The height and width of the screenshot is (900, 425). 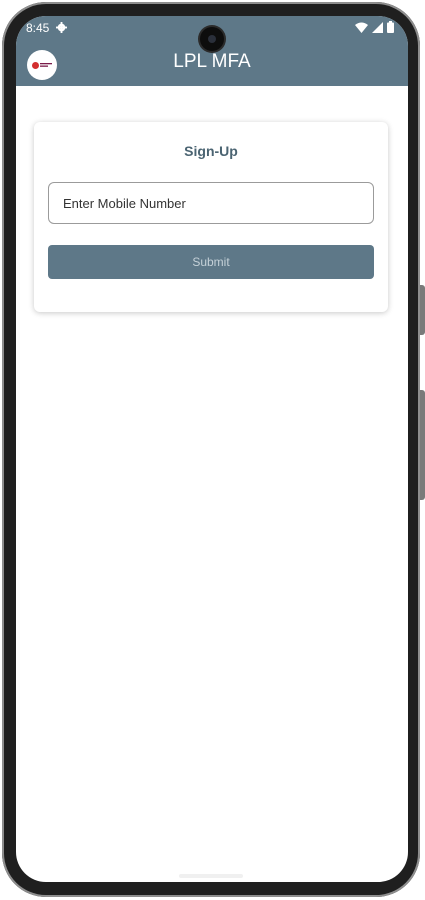 I want to click on status-icons, so click(x=374, y=27).